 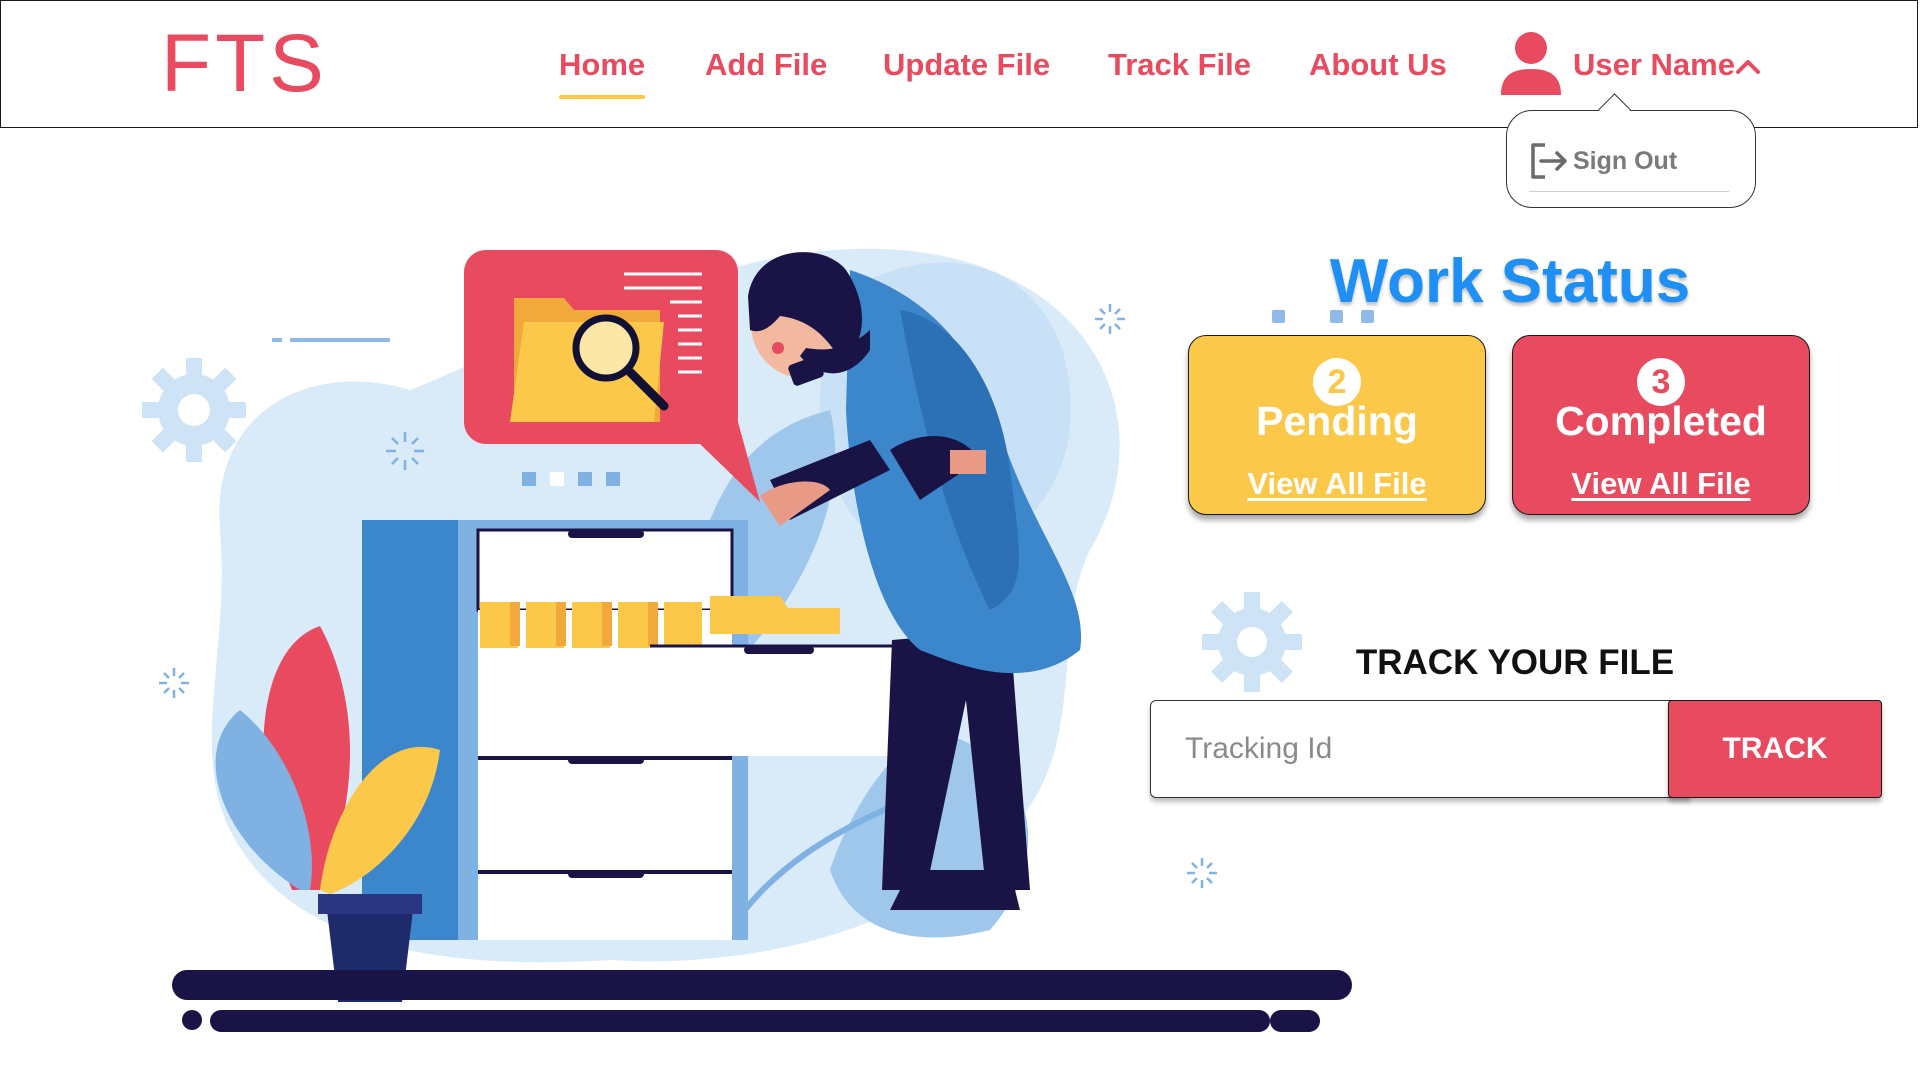 I want to click on sign-out-item: Sign Out, so click(x=1629, y=166).